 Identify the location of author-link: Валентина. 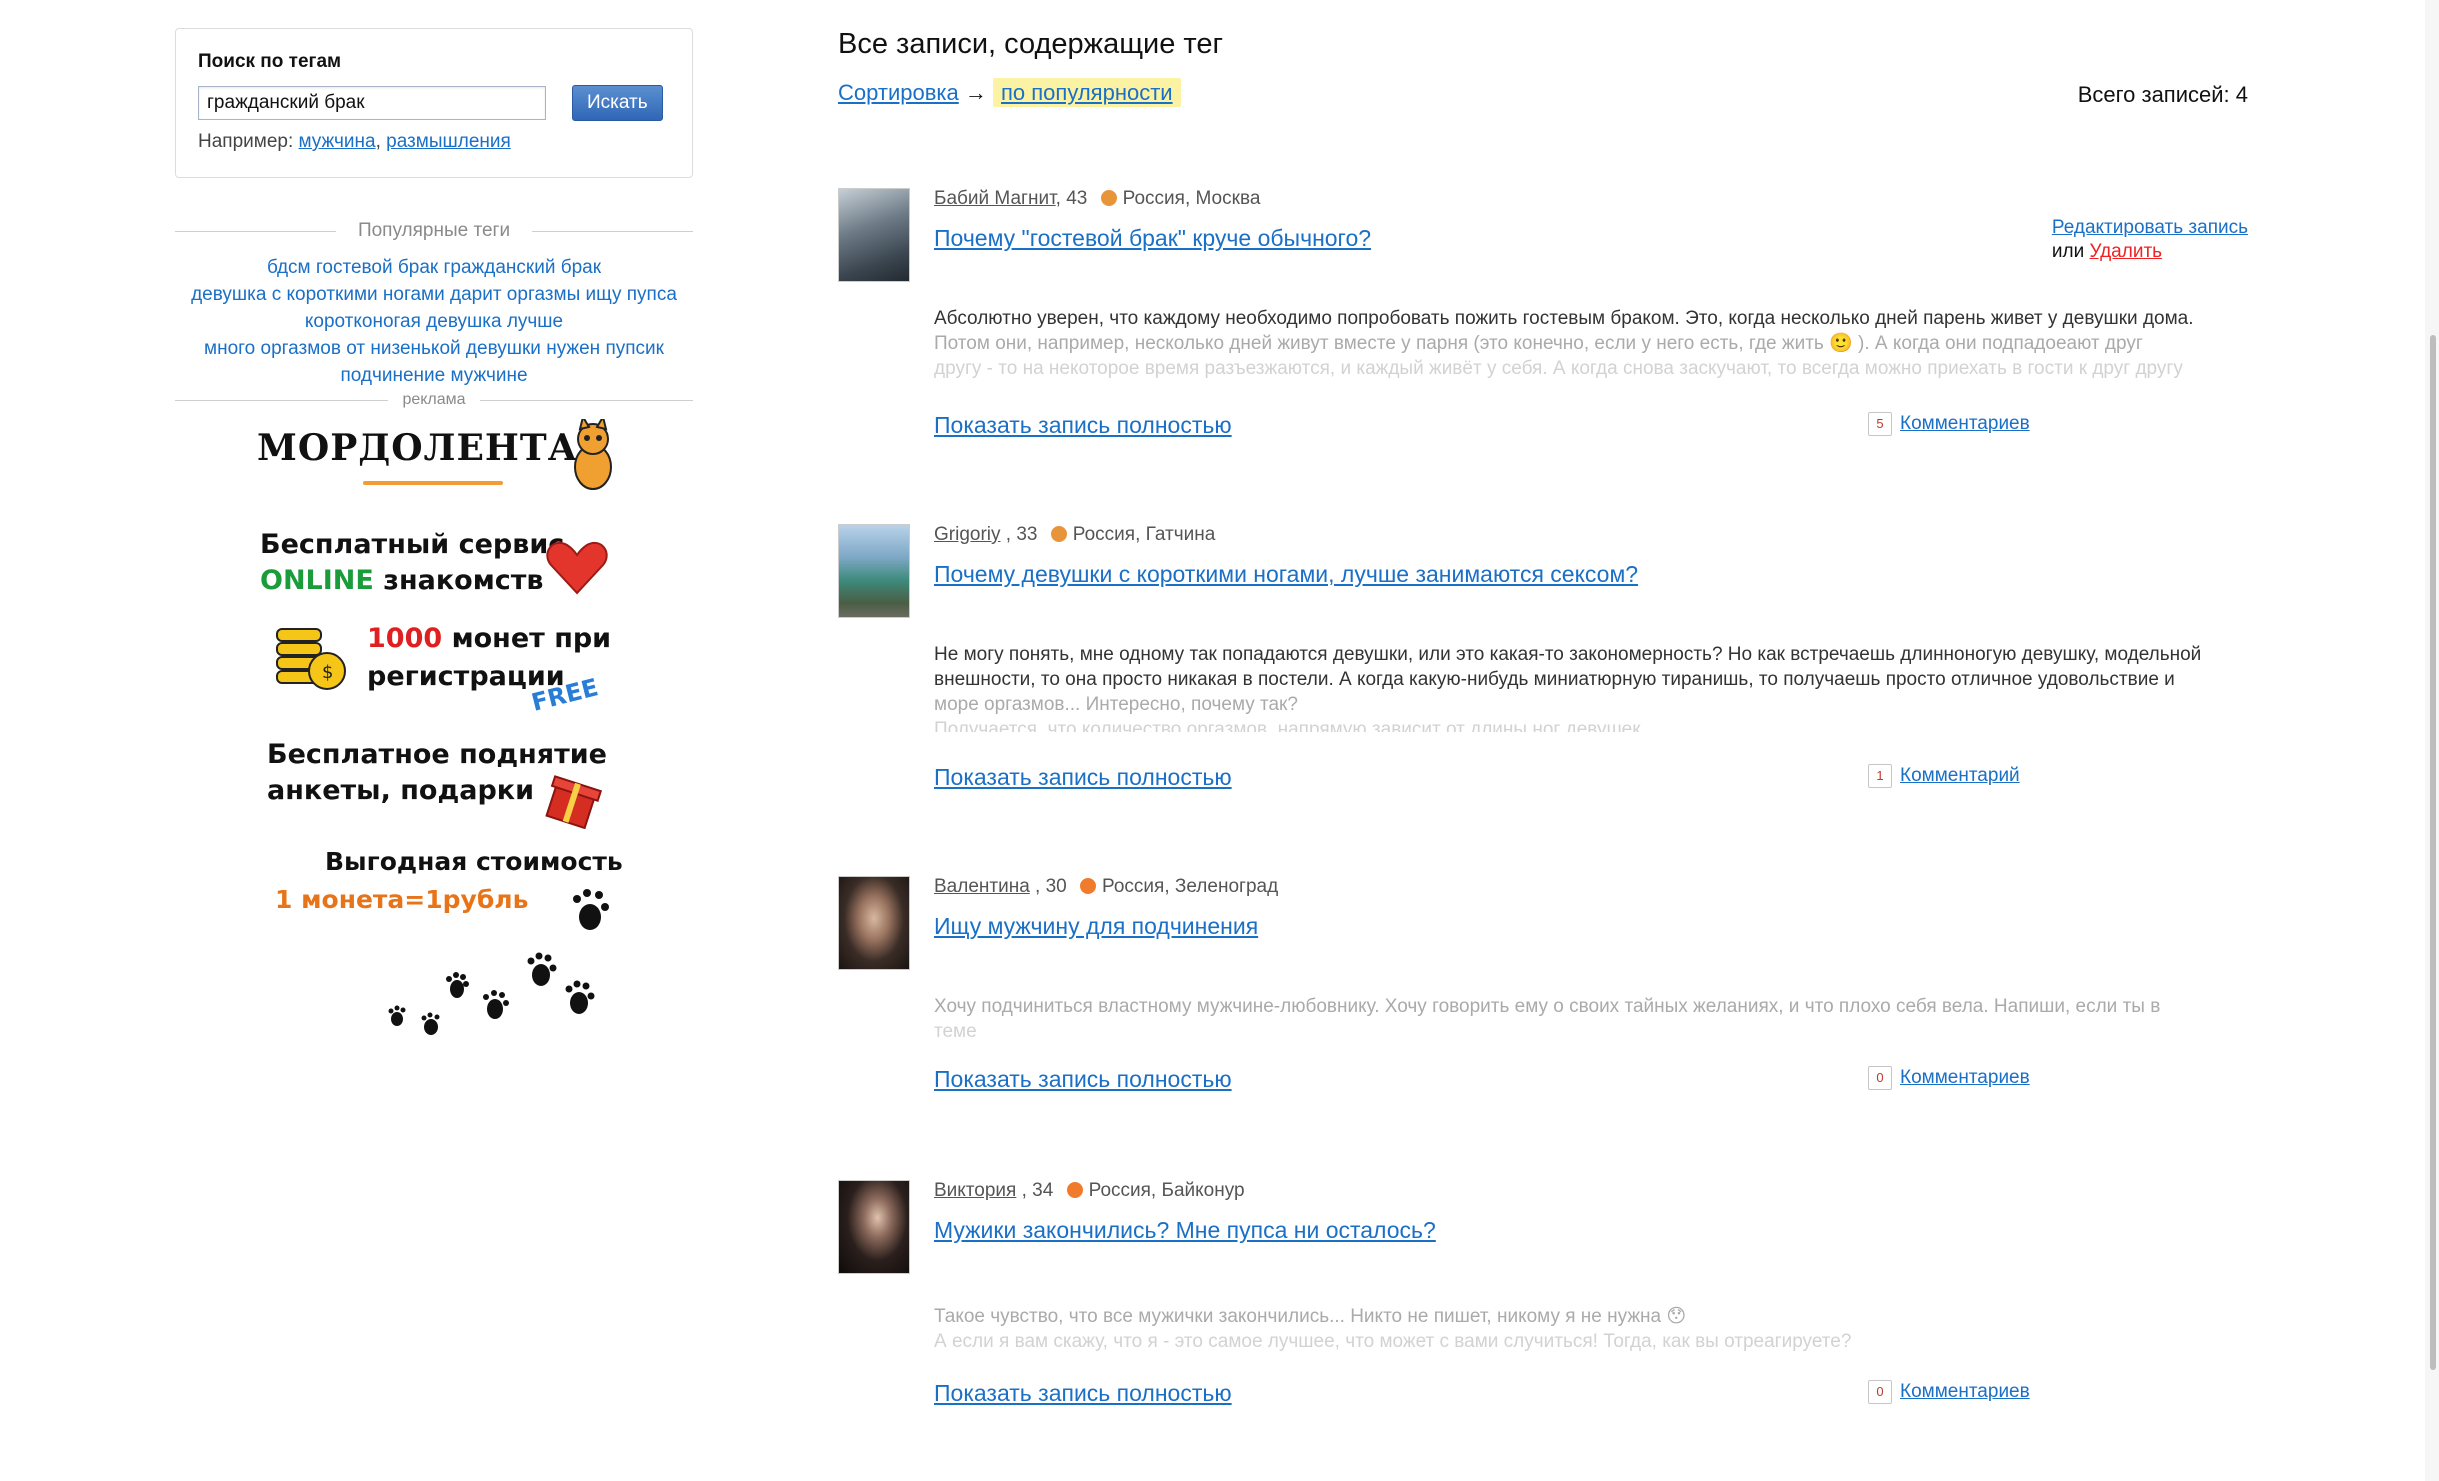
(982, 886).